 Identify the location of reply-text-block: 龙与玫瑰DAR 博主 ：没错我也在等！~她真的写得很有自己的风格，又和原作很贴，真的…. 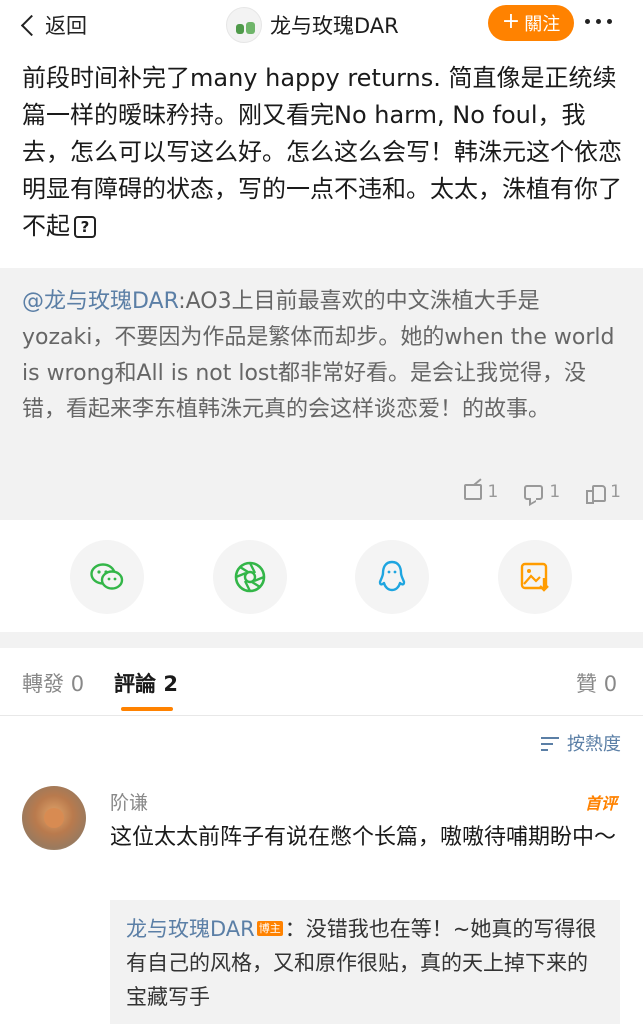
(367, 963).